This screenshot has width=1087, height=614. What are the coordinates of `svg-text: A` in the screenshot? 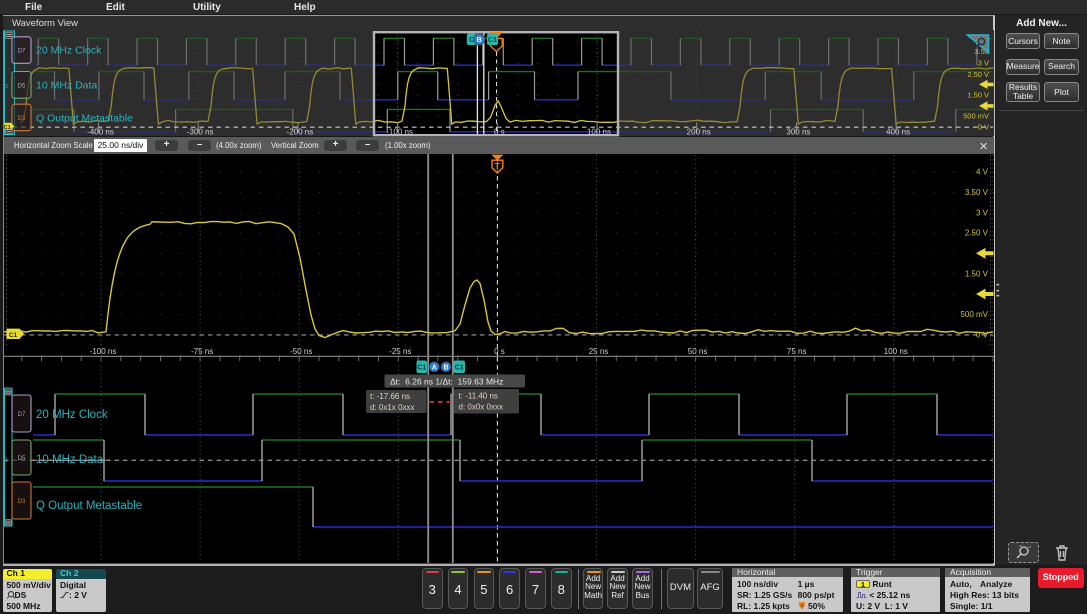 It's located at (434, 367).